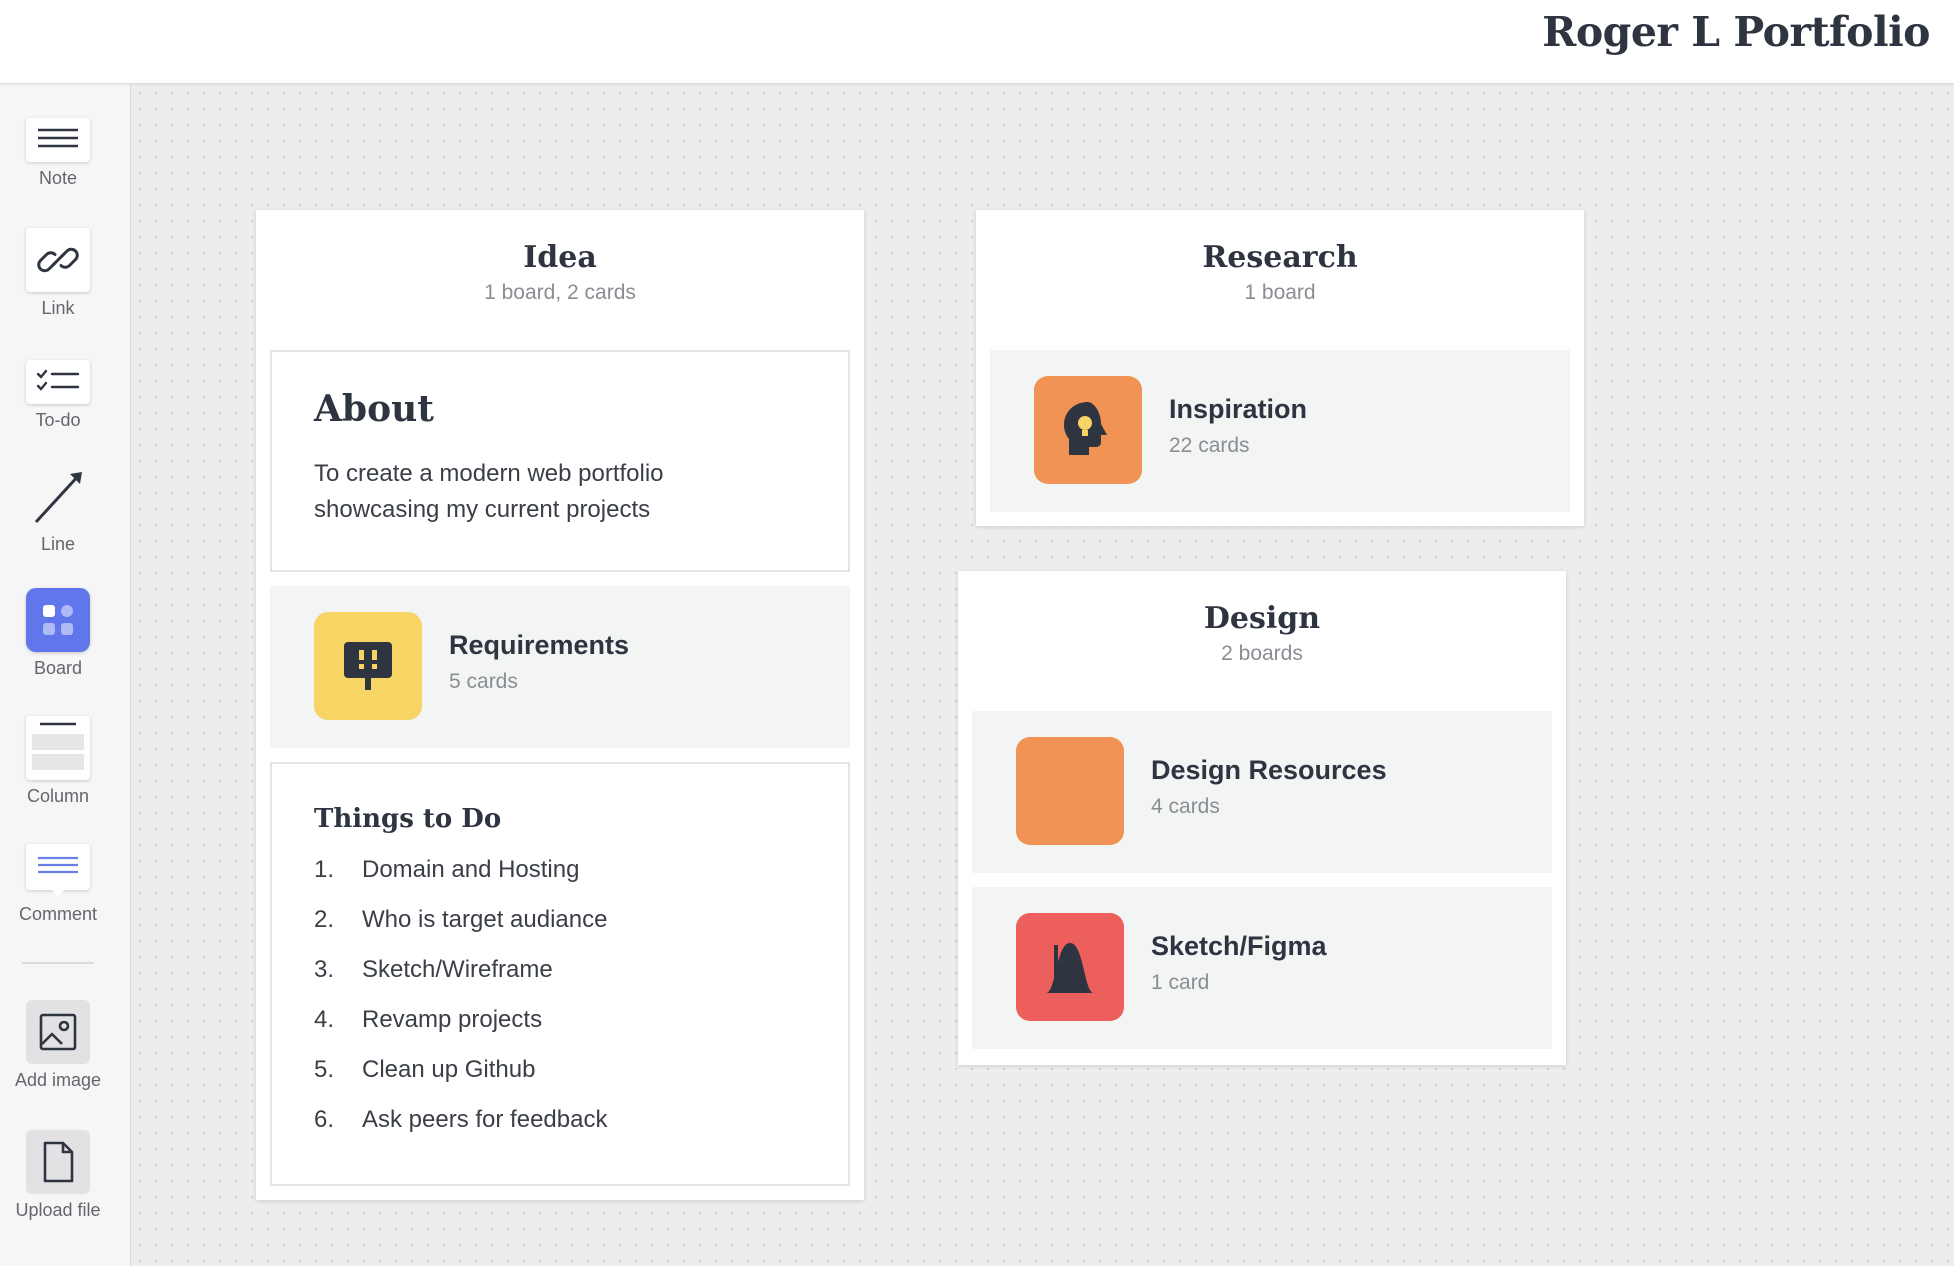 The height and width of the screenshot is (1266, 1954). I want to click on sidebar-divider, so click(58, 963).